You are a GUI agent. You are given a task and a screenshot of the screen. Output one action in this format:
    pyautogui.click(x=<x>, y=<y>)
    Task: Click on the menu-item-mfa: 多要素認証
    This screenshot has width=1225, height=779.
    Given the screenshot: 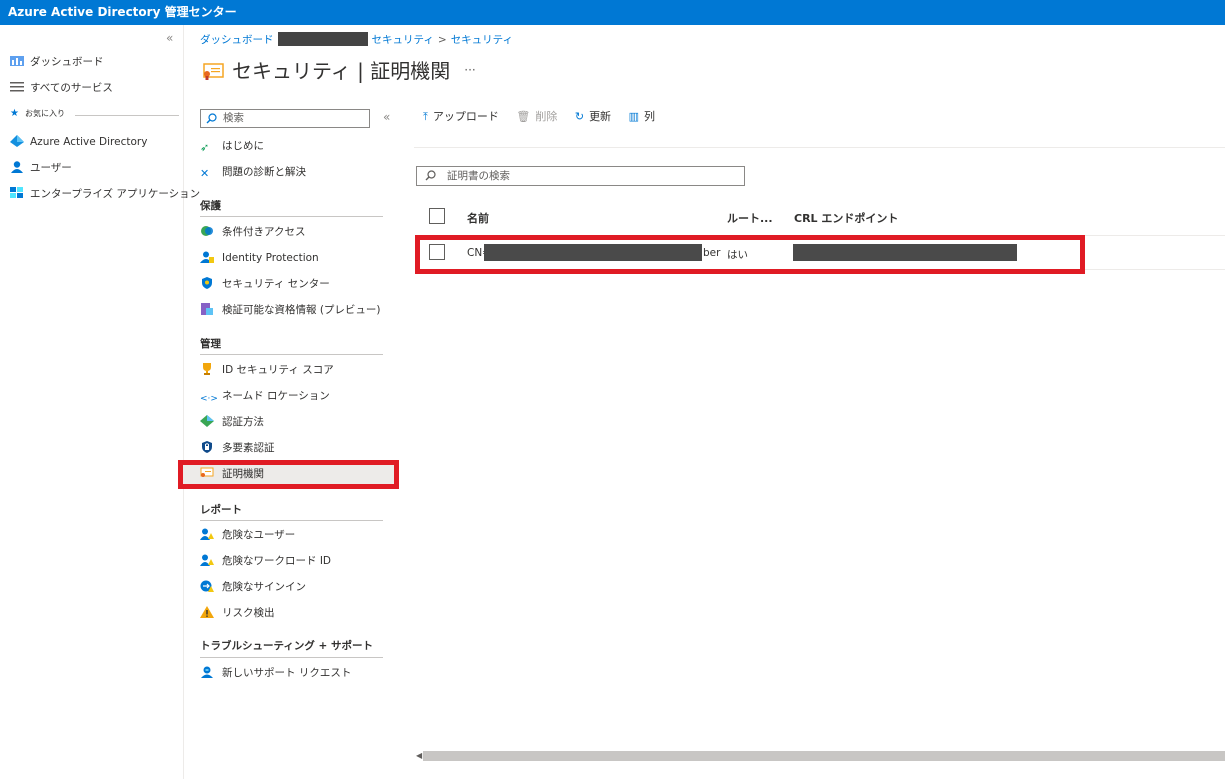 What is the action you would take?
    pyautogui.click(x=237, y=448)
    